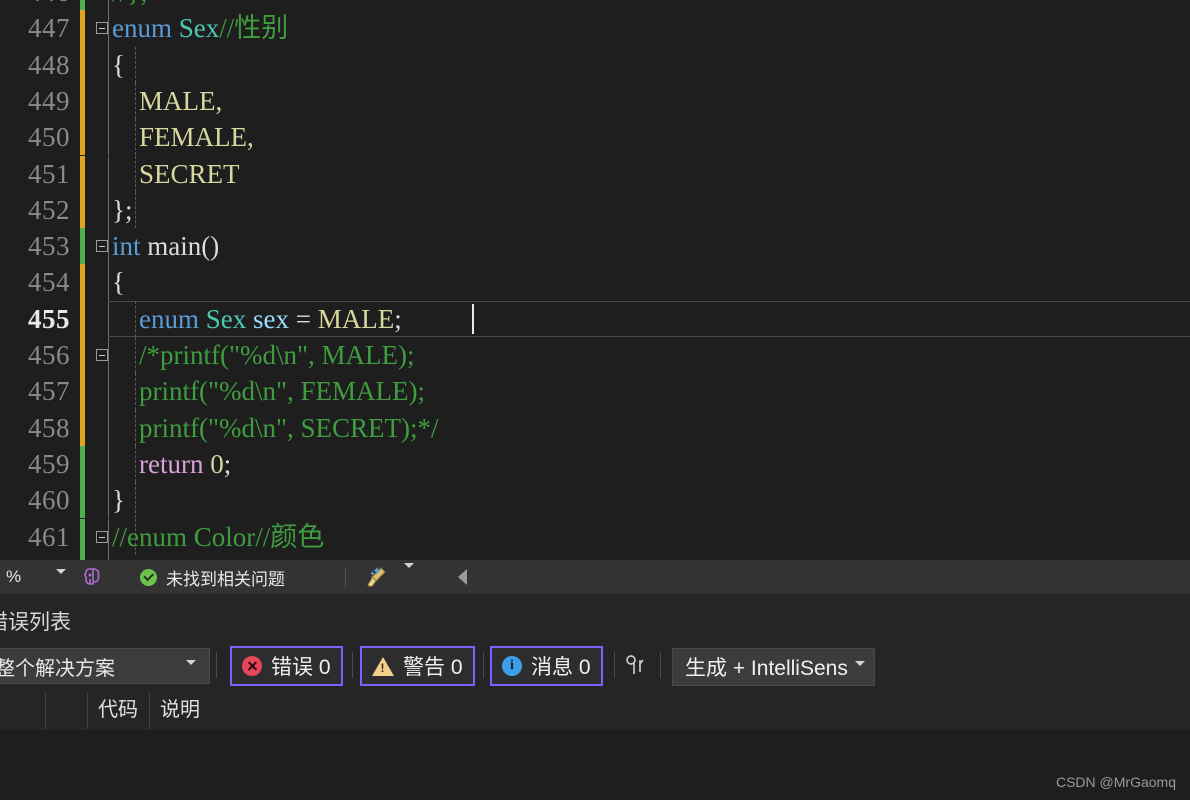 The height and width of the screenshot is (800, 1190). What do you see at coordinates (275, 428) in the screenshot?
I see `code-line-text: printf("%d\n", SECRET);*/` at bounding box center [275, 428].